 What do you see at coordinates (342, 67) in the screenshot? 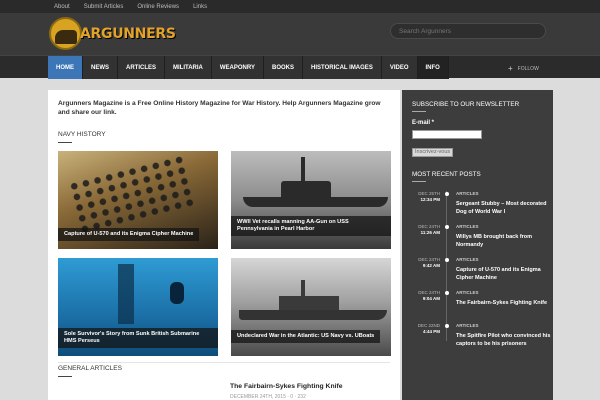
I see `nav-historical-images: HISTORICAL IMAGES` at bounding box center [342, 67].